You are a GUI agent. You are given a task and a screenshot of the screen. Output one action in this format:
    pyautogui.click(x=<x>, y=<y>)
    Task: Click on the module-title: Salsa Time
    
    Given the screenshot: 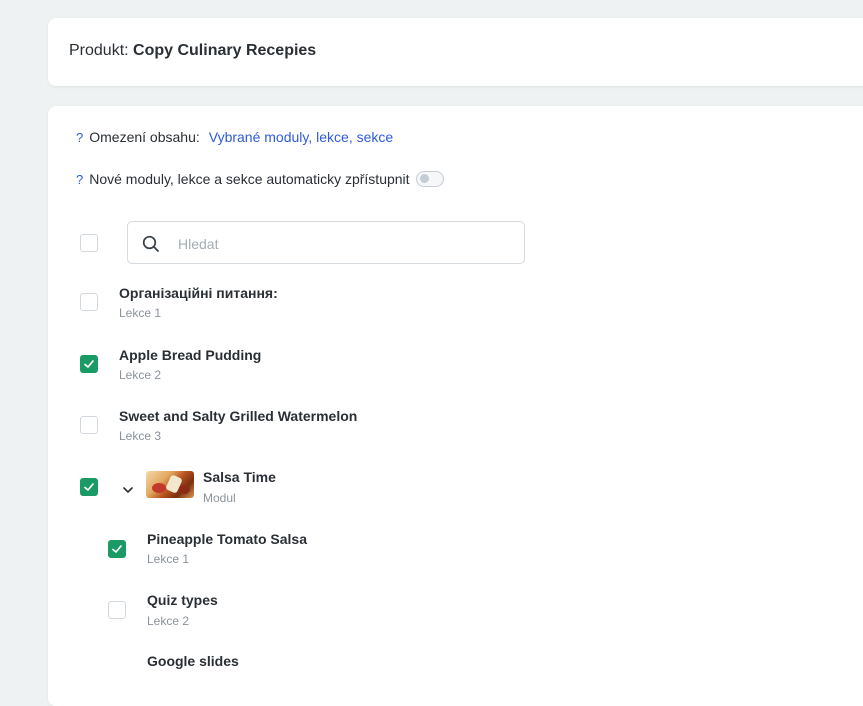 What is the action you would take?
    pyautogui.click(x=239, y=477)
    